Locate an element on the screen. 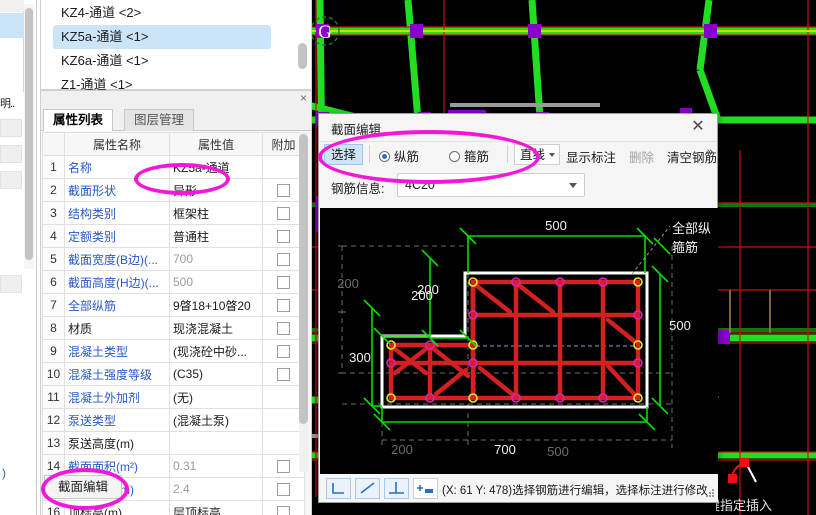 Image resolution: width=816 pixels, height=515 pixels. property-name-cell: 混凝土强度等级 is located at coordinates (117, 374).